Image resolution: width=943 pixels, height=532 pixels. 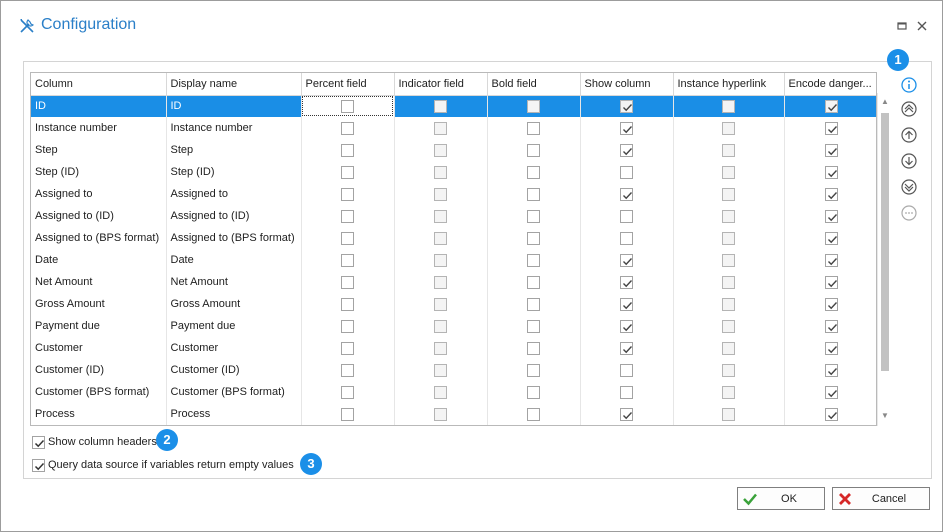 What do you see at coordinates (453, 128) in the screenshot?
I see `table-row: Instance number Instance number` at bounding box center [453, 128].